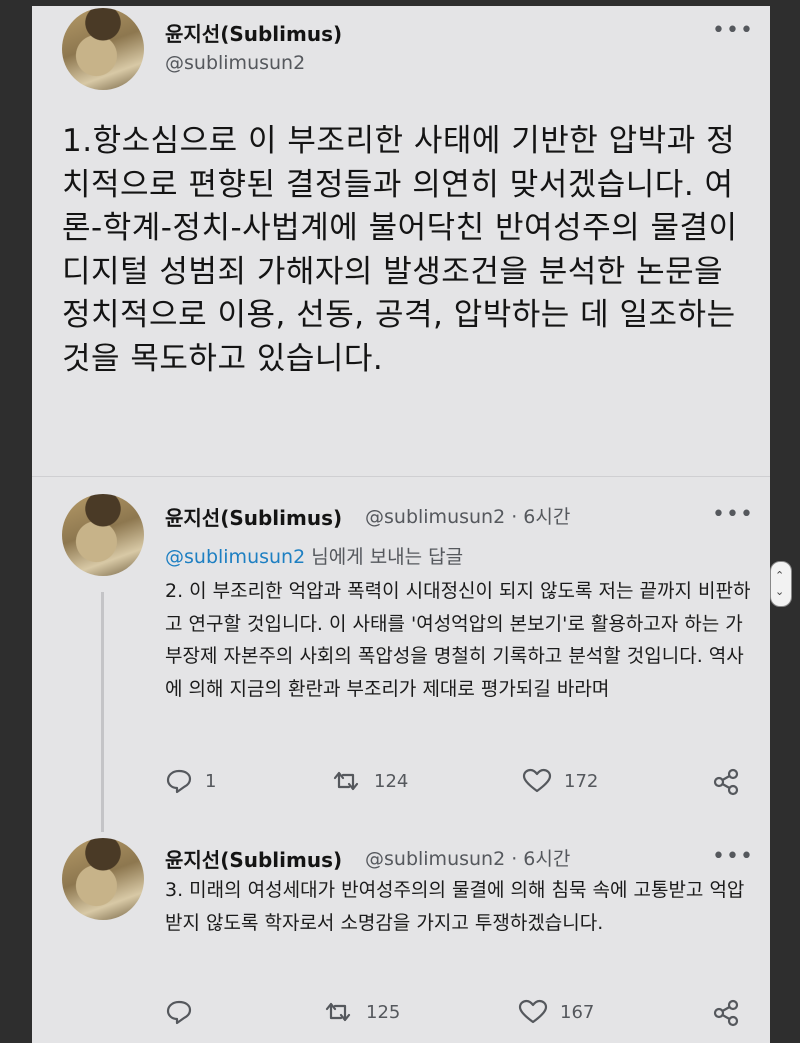  I want to click on retweet-count: 124, so click(391, 781).